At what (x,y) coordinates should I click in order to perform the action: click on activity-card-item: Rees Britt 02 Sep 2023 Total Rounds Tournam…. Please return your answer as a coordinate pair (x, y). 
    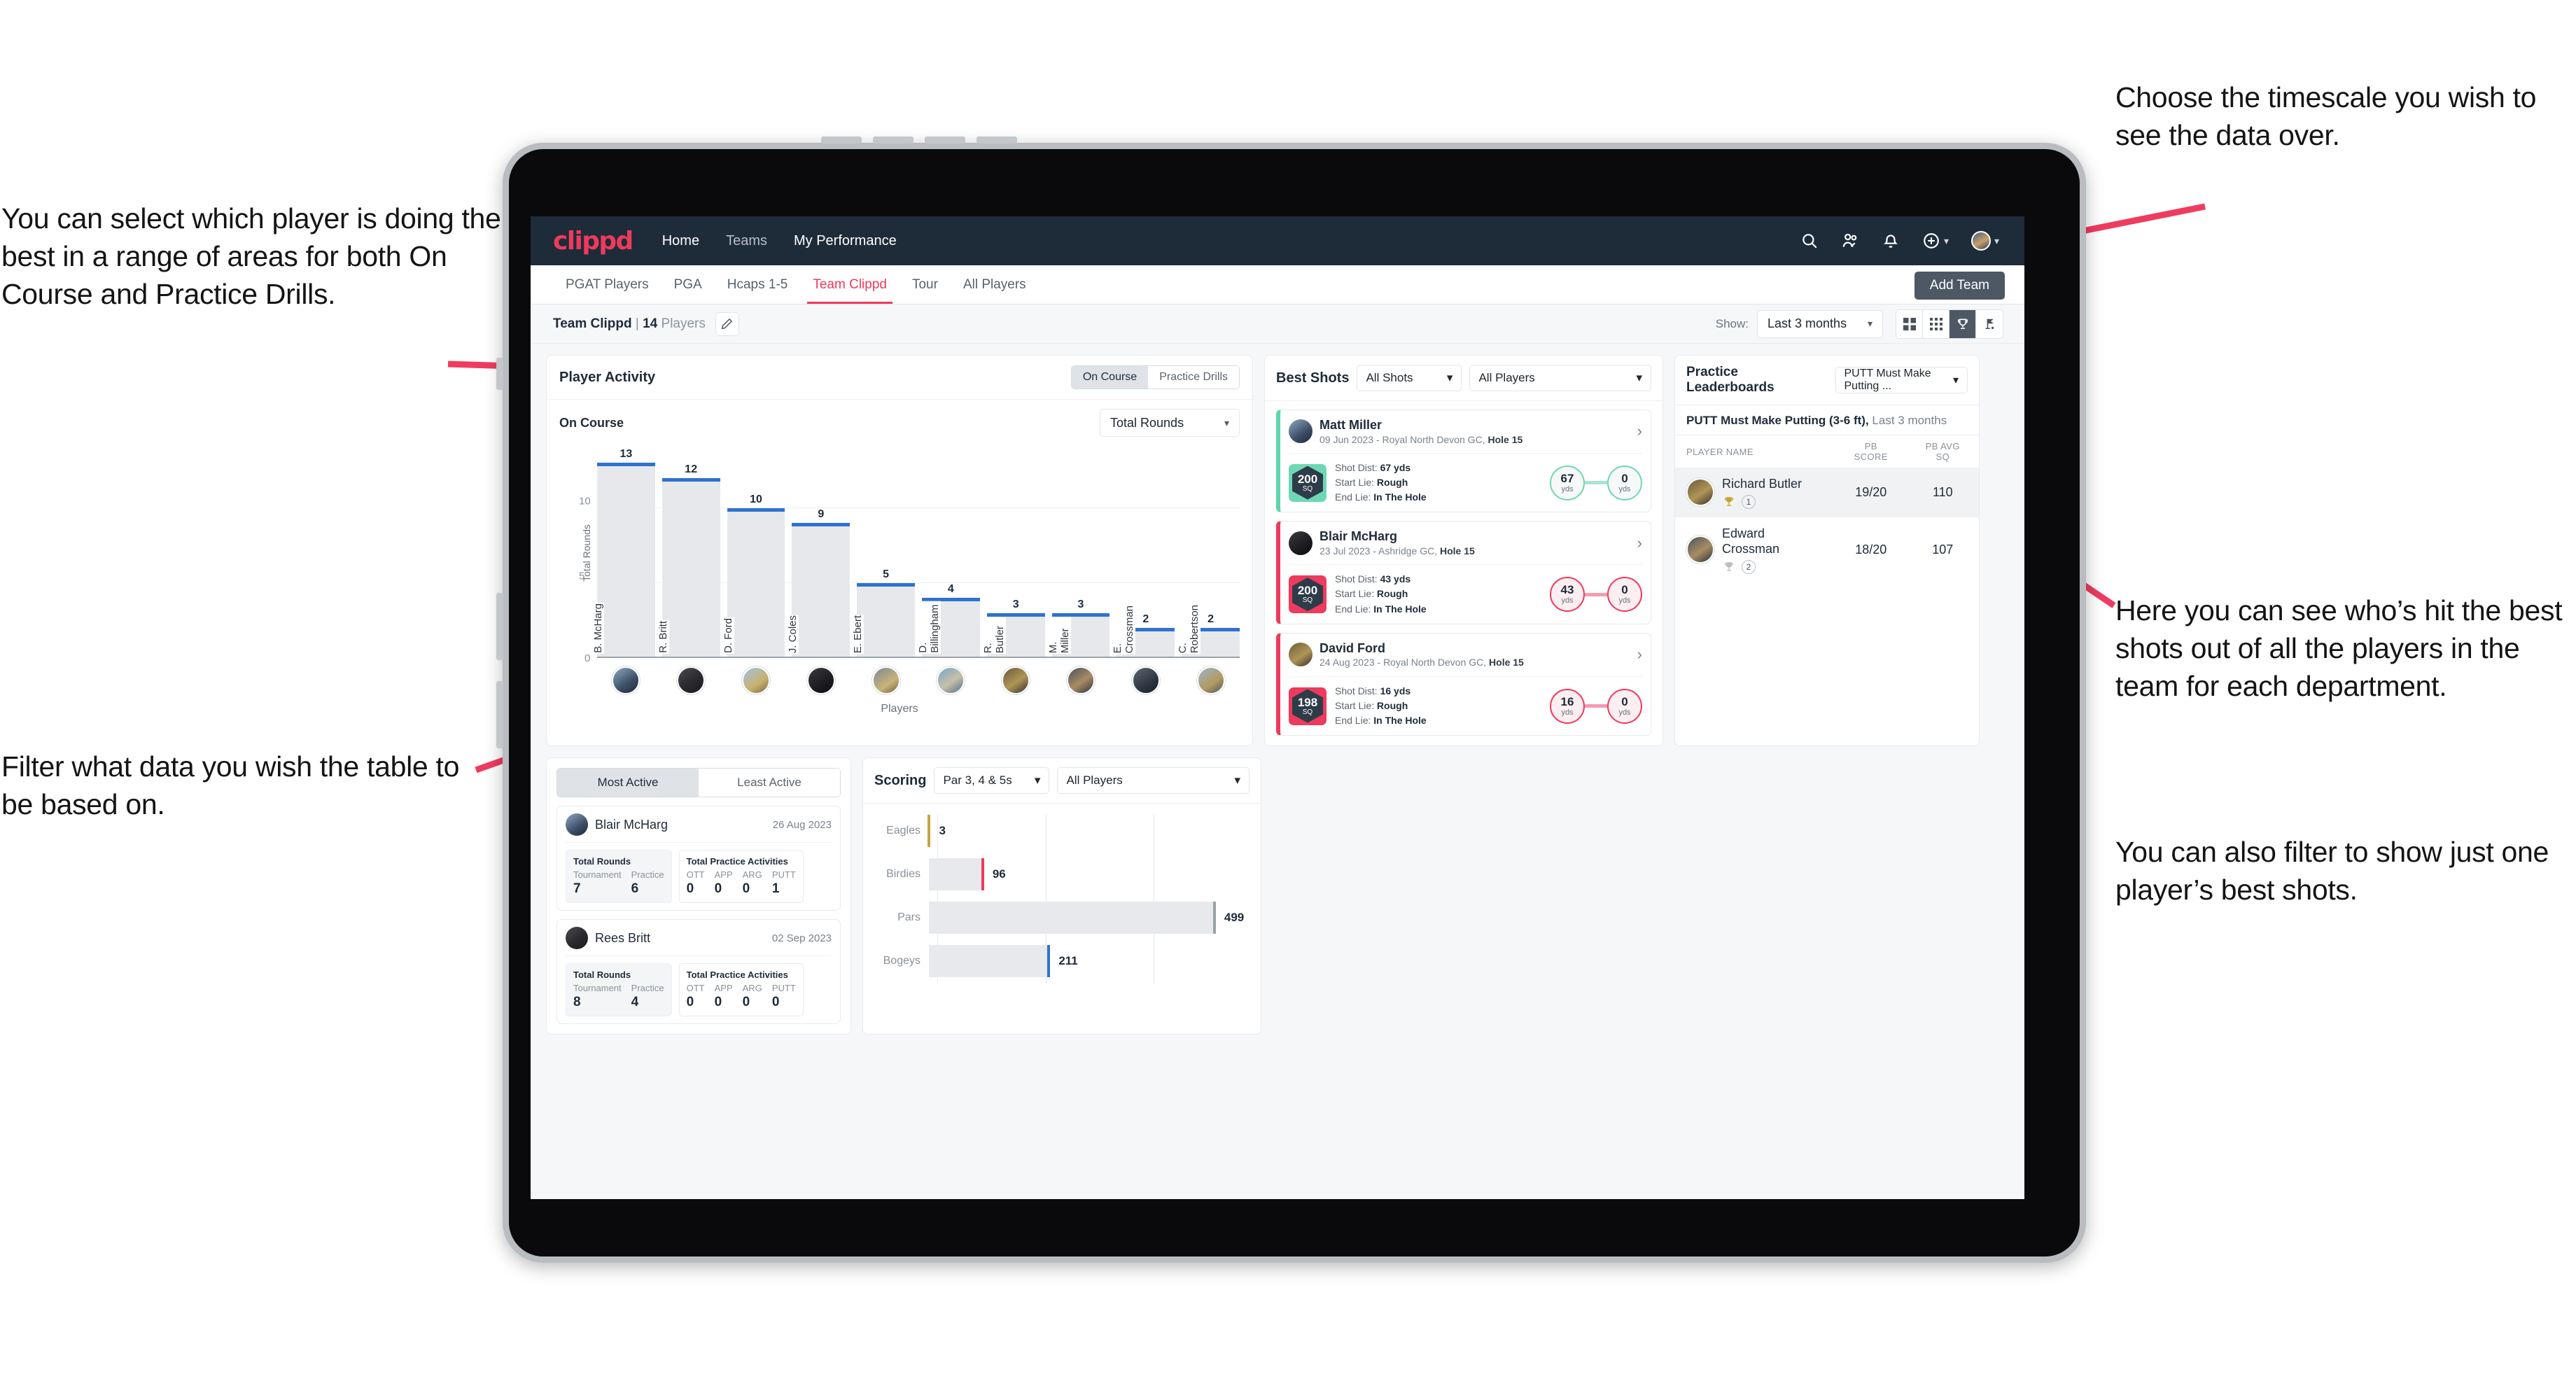
    Looking at the image, I should click on (698, 972).